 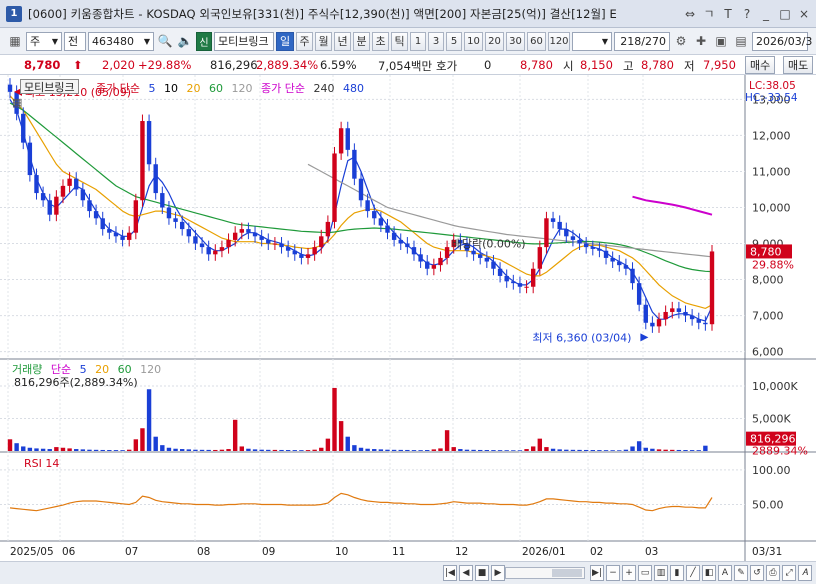 I want to click on link-icon: ⇔, so click(x=690, y=13).